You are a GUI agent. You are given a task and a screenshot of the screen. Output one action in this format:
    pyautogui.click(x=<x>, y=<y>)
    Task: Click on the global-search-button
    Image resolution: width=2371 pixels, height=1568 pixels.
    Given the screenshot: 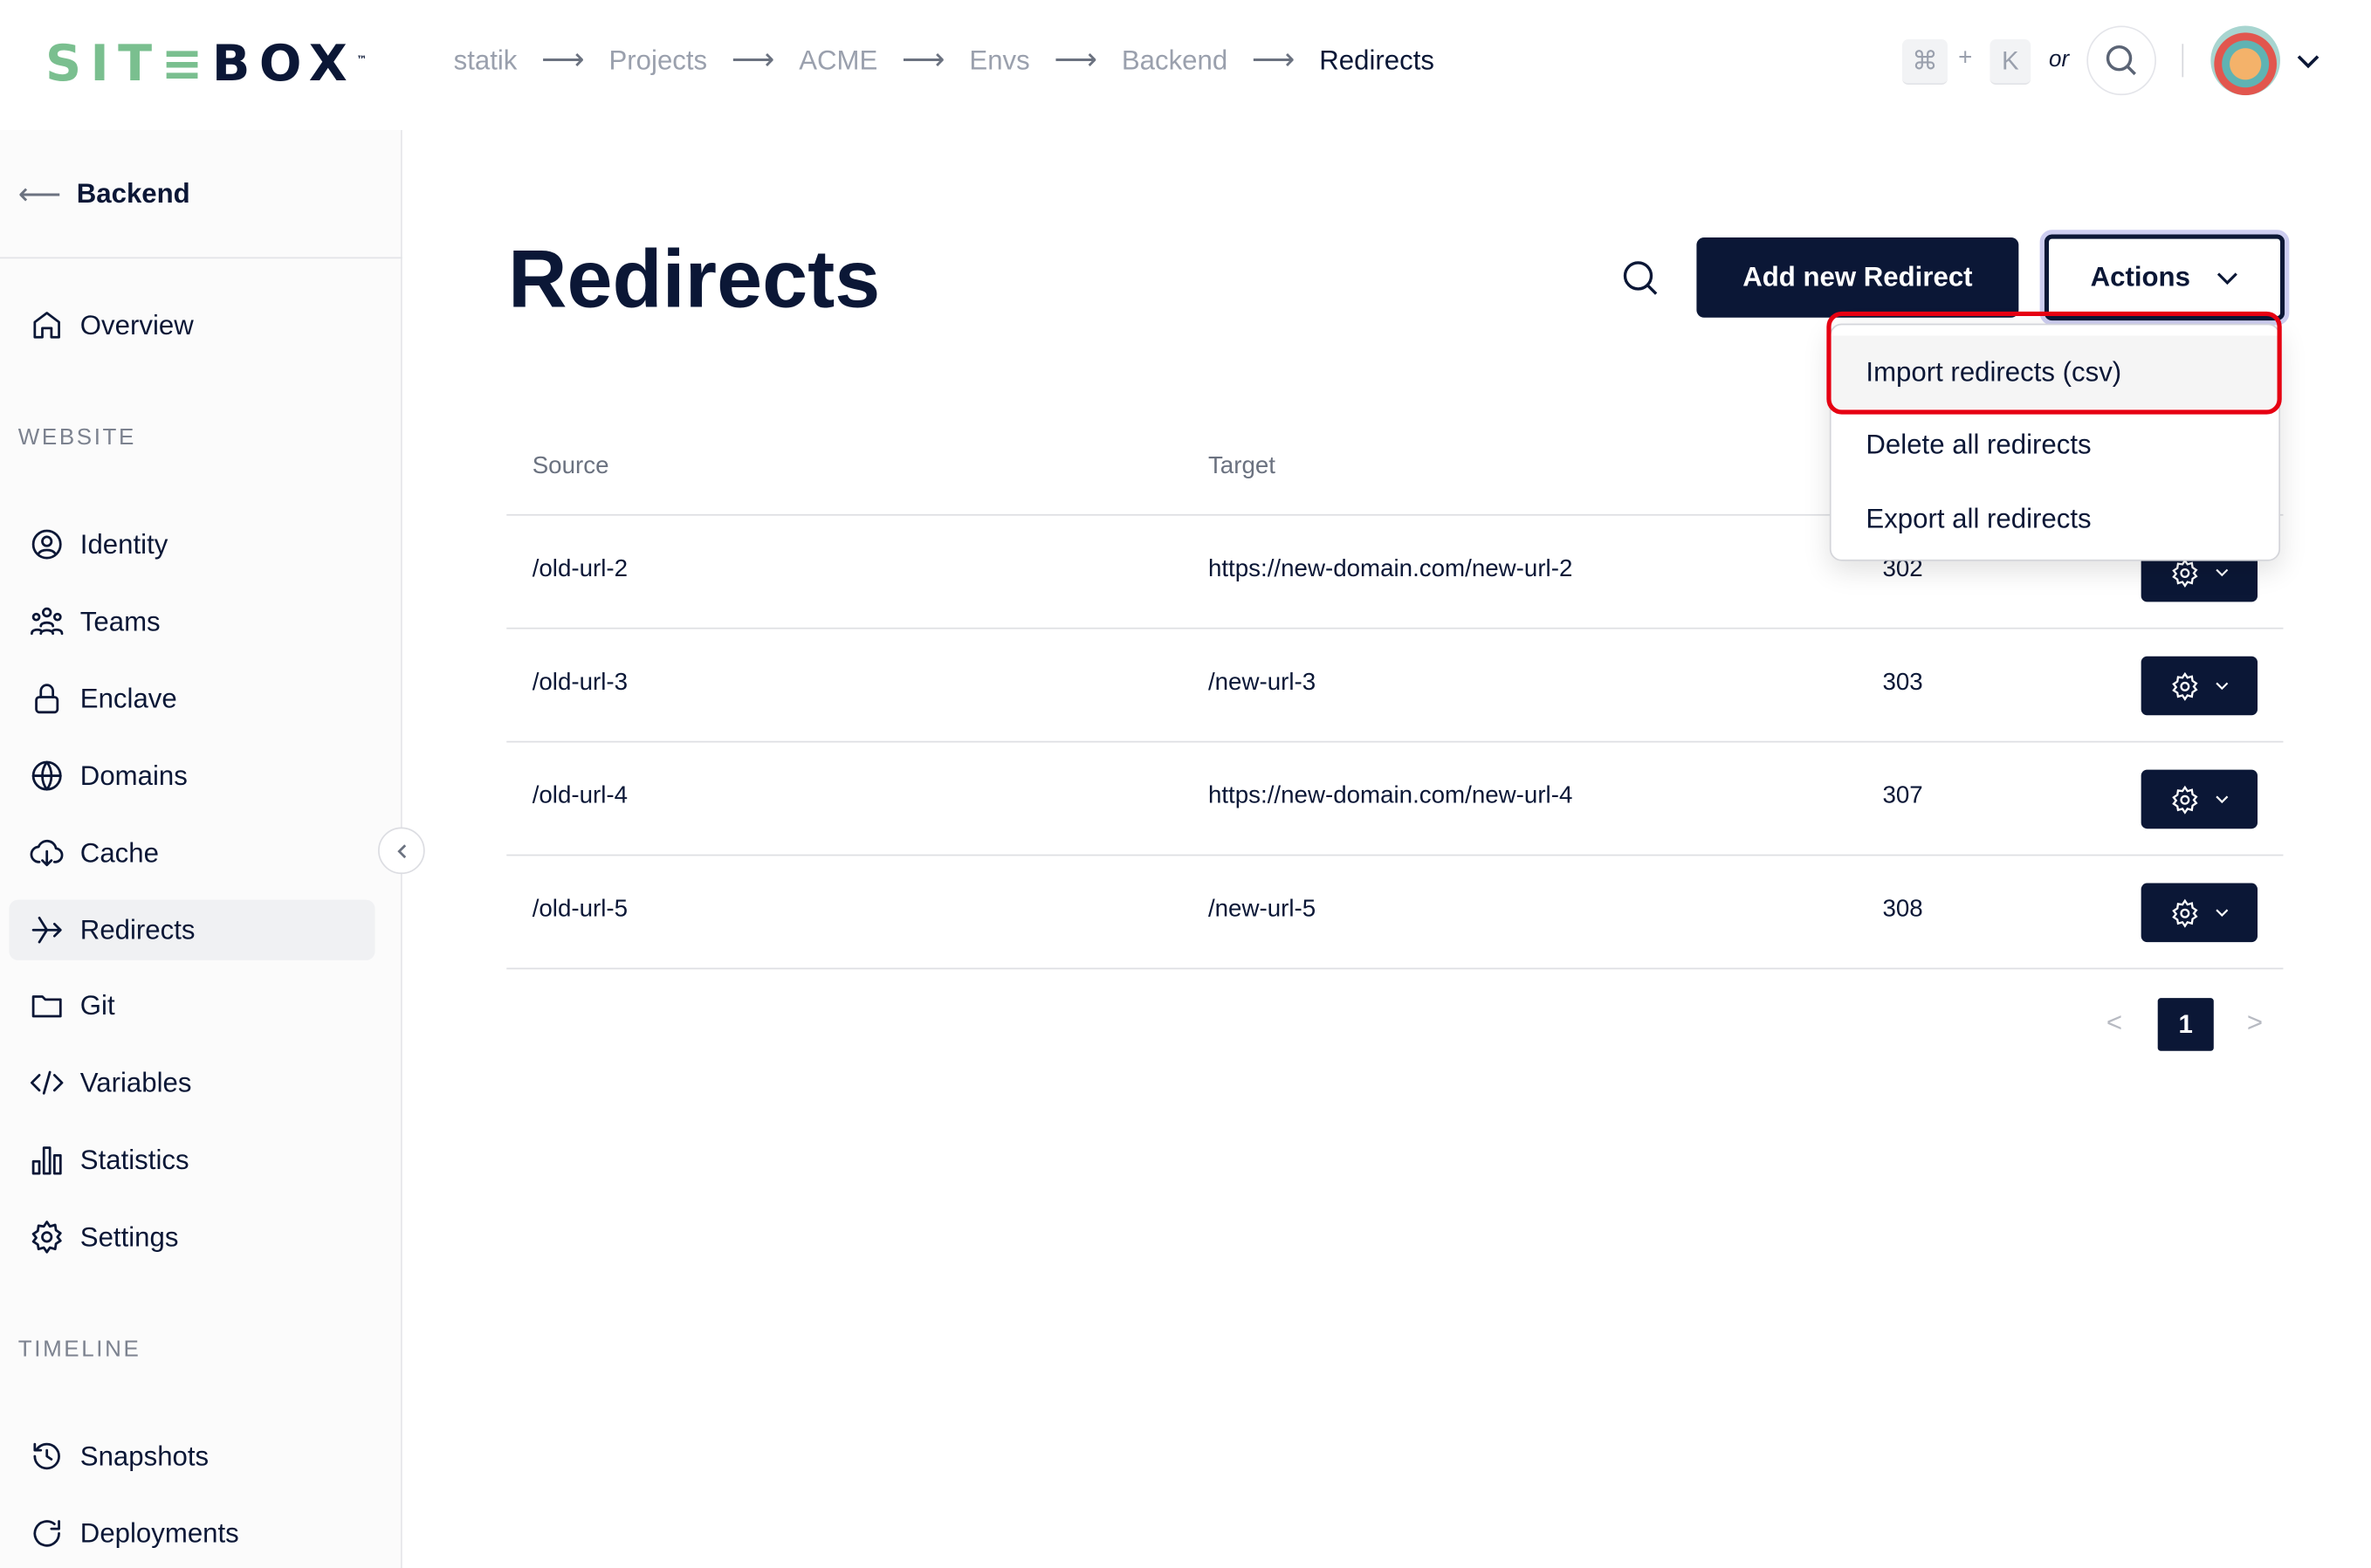 What is the action you would take?
    pyautogui.click(x=2121, y=61)
    